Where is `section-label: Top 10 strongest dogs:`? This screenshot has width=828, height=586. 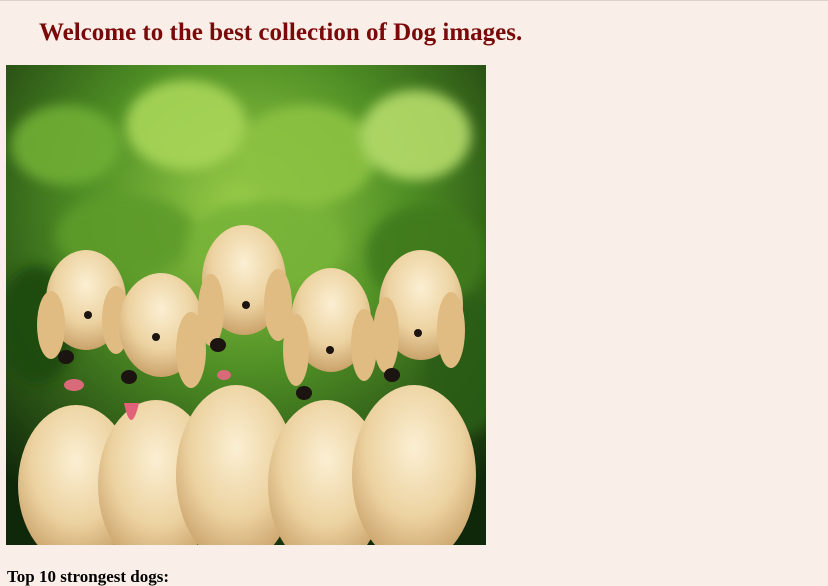
section-label: Top 10 strongest dogs: is located at coordinates (88, 576).